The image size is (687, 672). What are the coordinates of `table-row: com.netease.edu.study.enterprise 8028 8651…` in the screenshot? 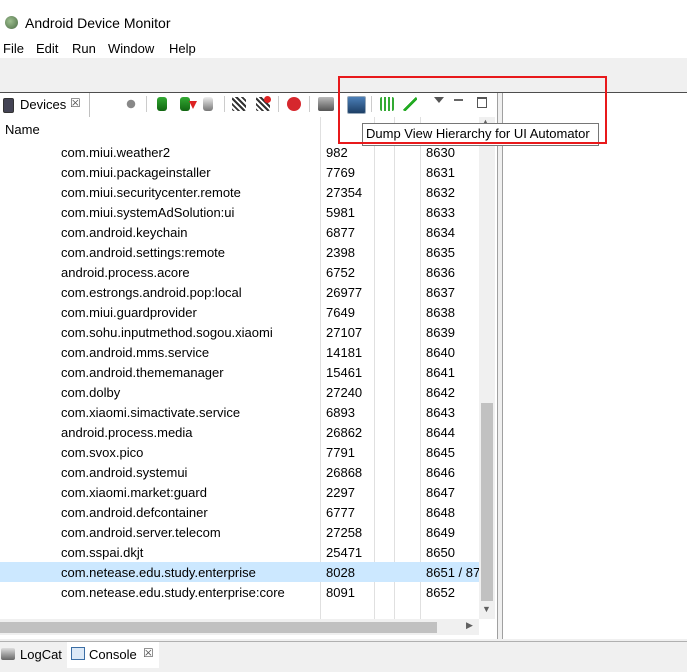 It's located at (240, 572).